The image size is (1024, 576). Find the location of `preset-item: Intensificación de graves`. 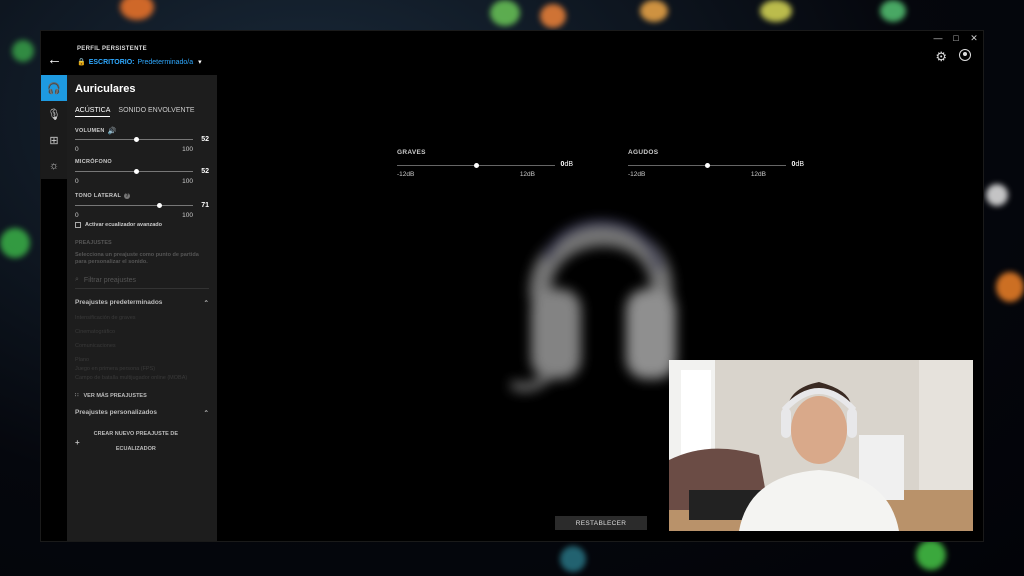

preset-item: Intensificación de graves is located at coordinates (142, 318).